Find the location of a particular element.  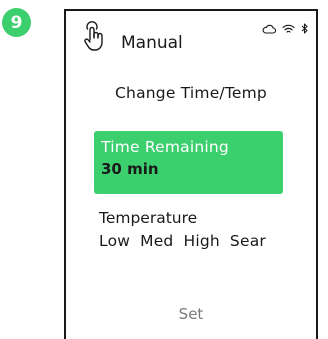

temp-option-low: Low is located at coordinates (114, 241).